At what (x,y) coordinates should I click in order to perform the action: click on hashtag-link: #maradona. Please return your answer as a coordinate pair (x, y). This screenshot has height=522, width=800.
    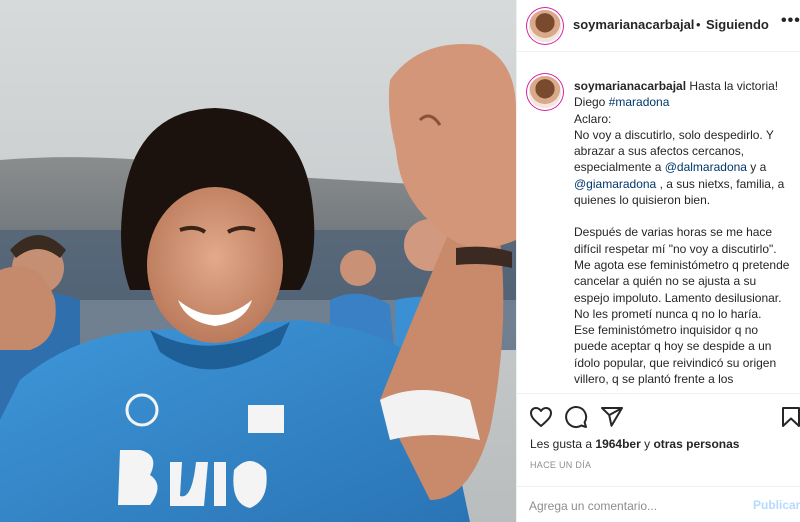
    Looking at the image, I should click on (639, 102).